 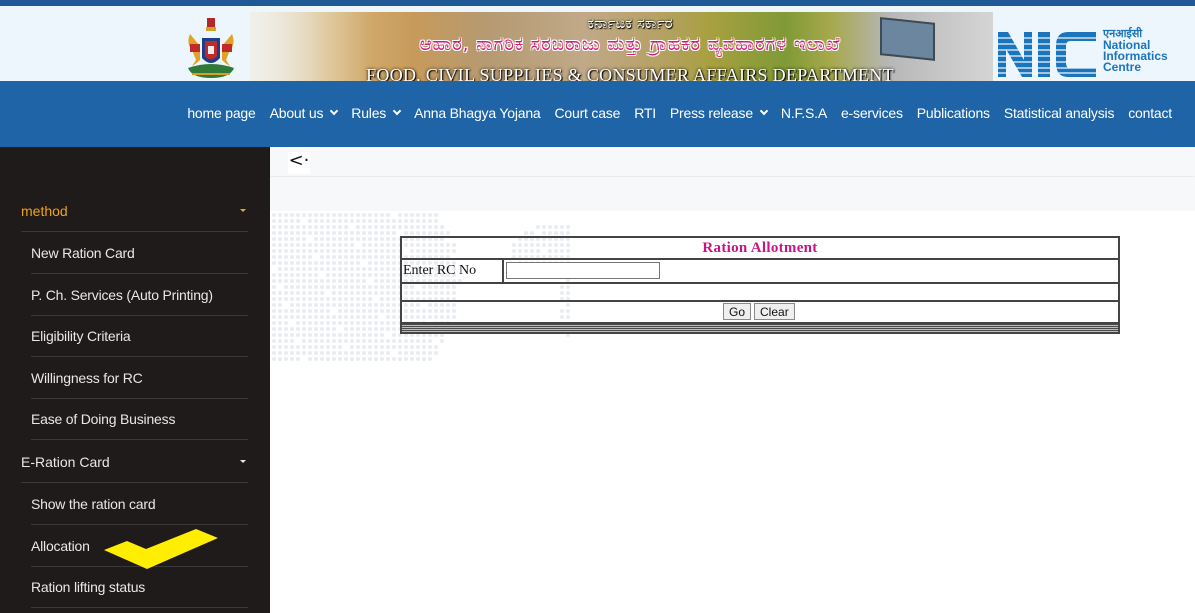 What do you see at coordinates (139, 378) in the screenshot?
I see `sidebar-item-willingness-for-rc: Willingness for RC` at bounding box center [139, 378].